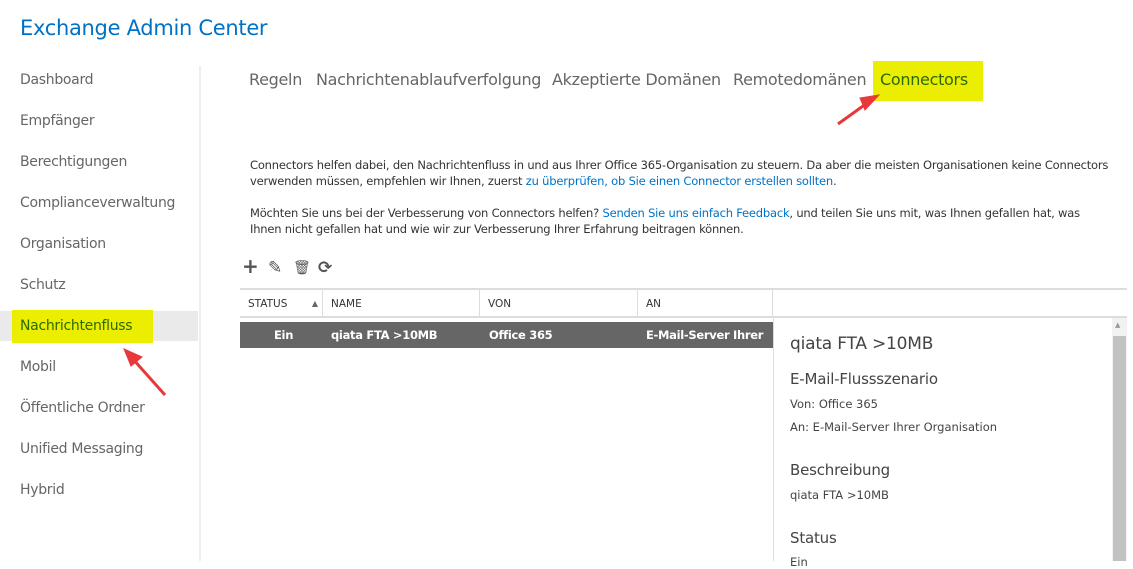 This screenshot has width=1133, height=569. Describe the element at coordinates (705, 304) in the screenshot. I see `column-header-an: AN` at that location.